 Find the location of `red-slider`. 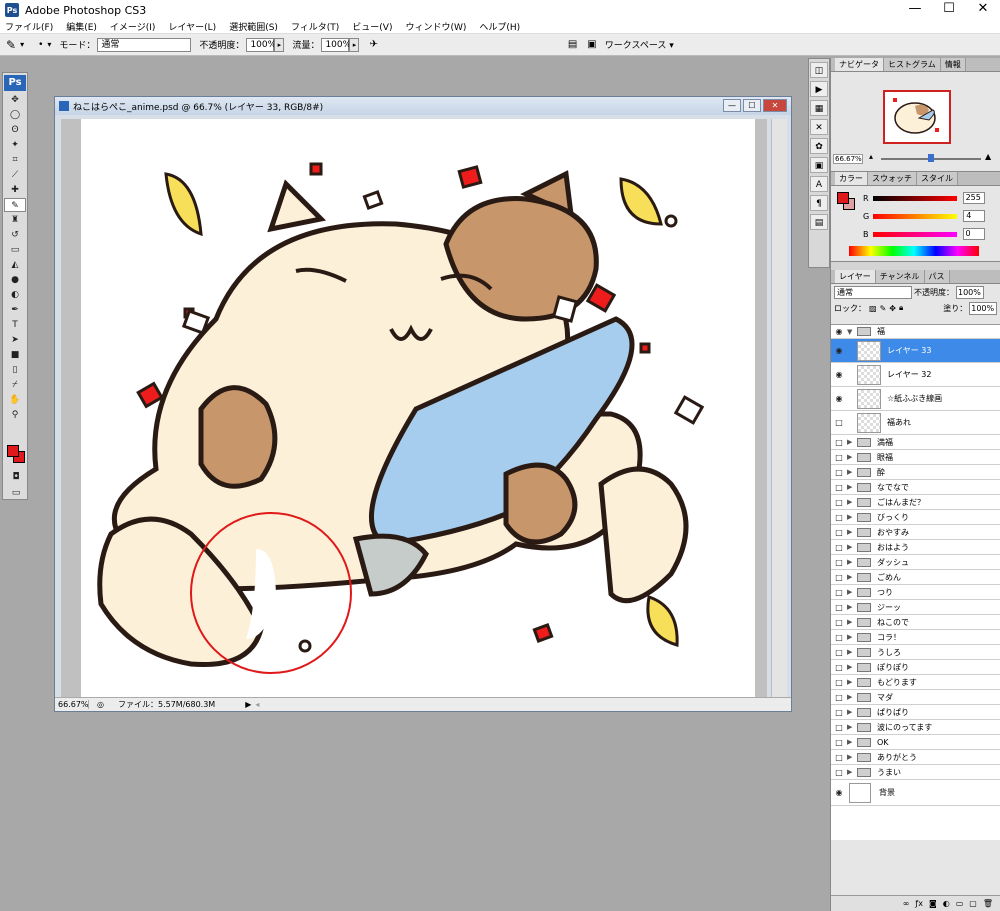

red-slider is located at coordinates (914, 198).